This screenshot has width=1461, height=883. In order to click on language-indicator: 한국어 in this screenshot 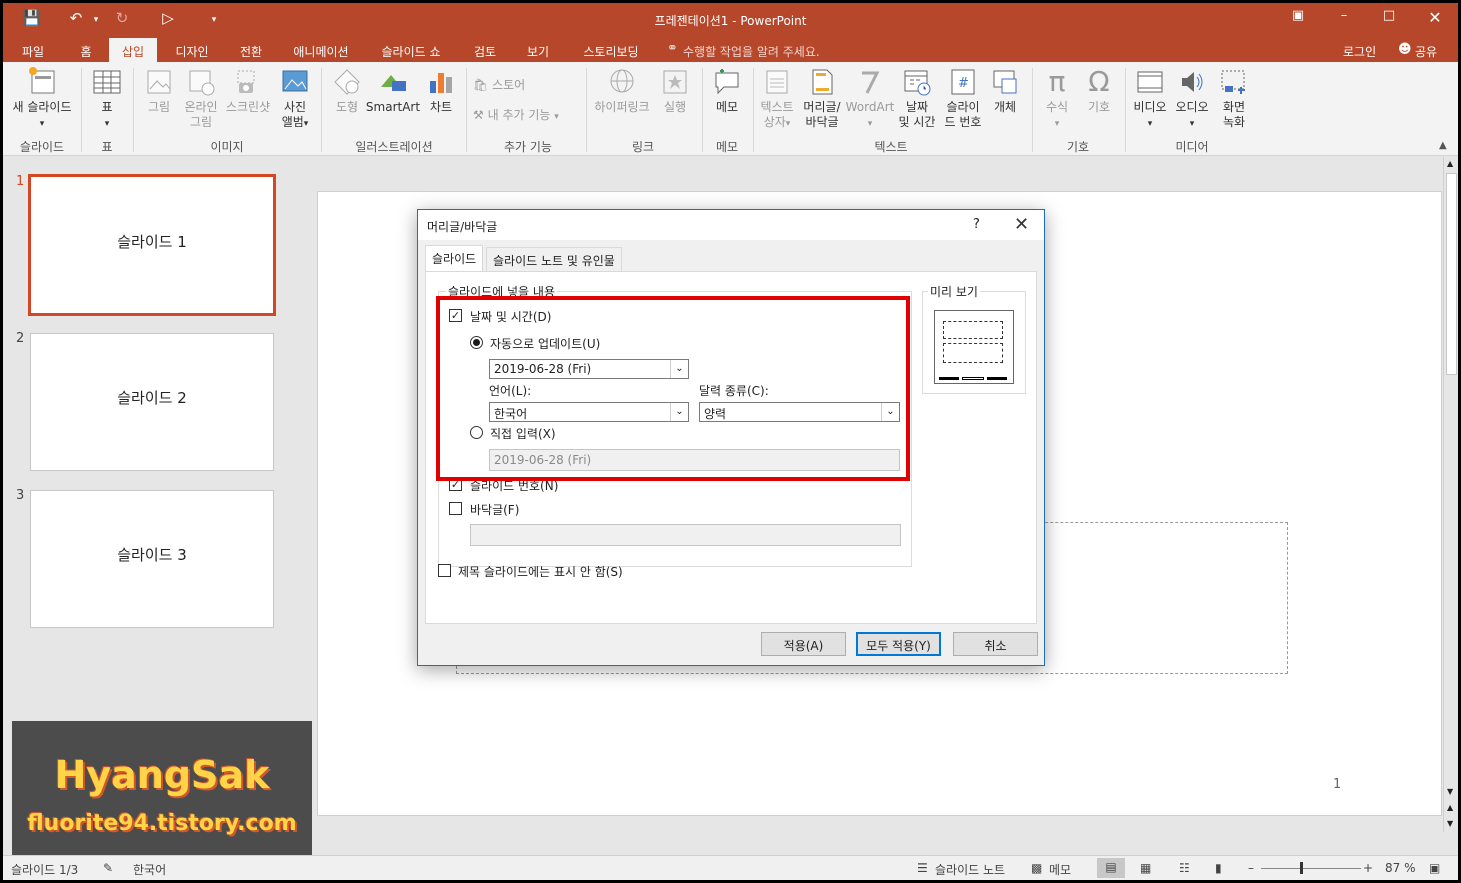, I will do `click(149, 869)`.